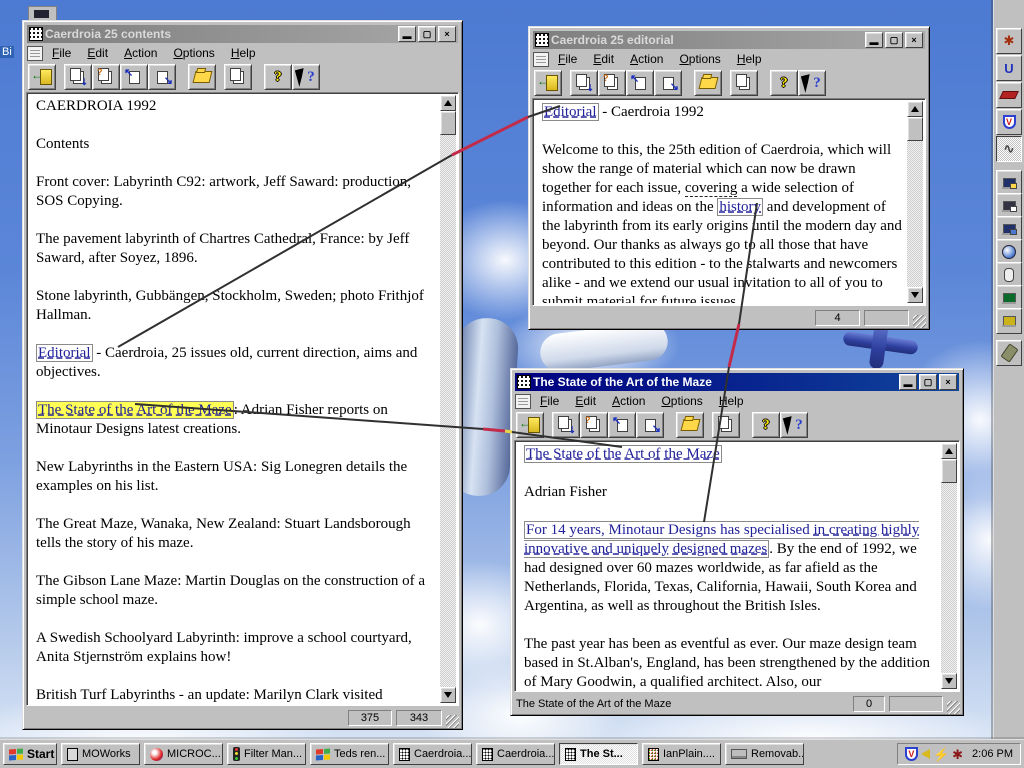  I want to click on history-link: history, so click(740, 207).